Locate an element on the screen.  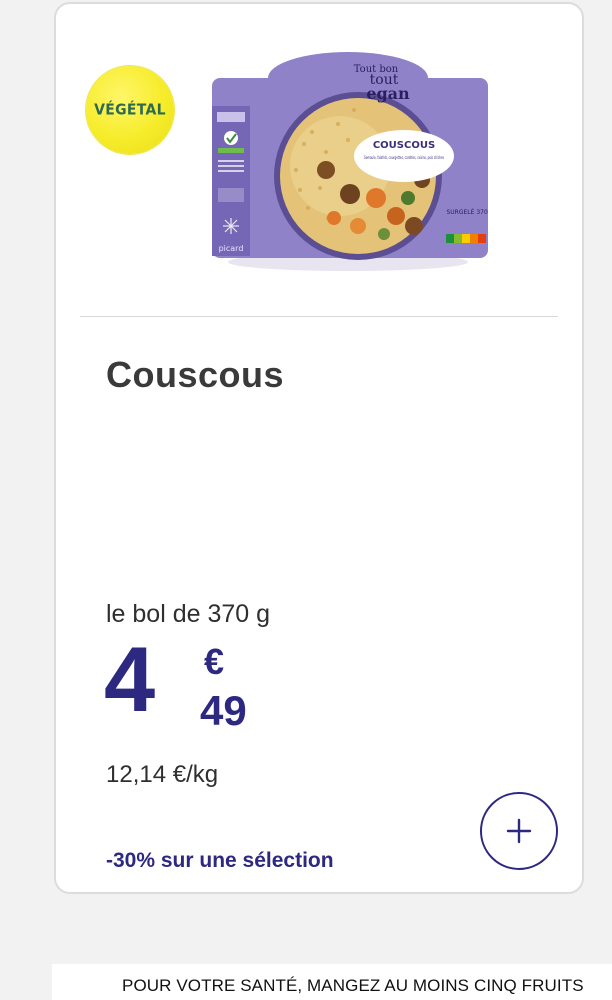
retailer-logo: picard is located at coordinates (231, 248).